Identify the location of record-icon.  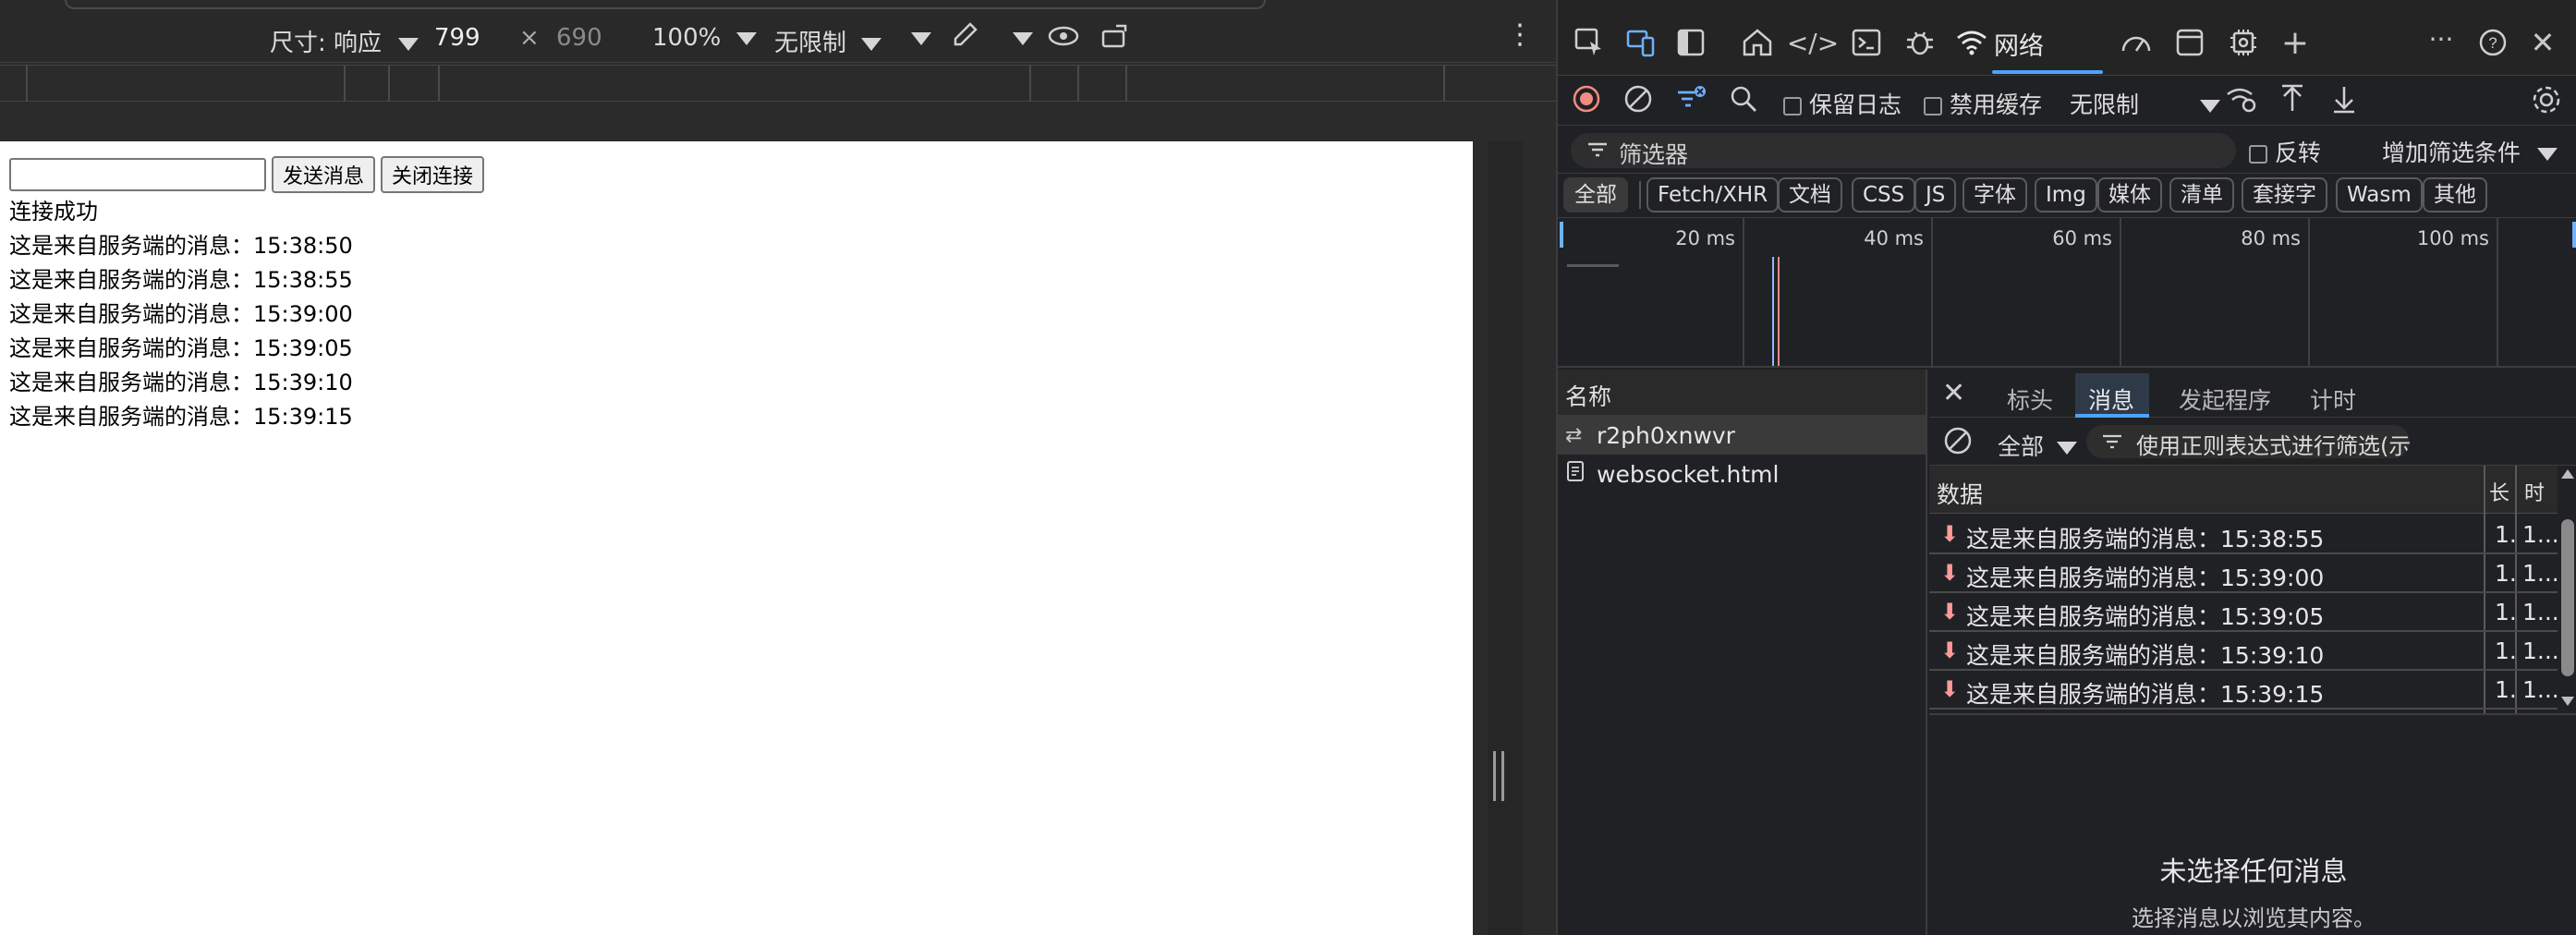
(1586, 101).